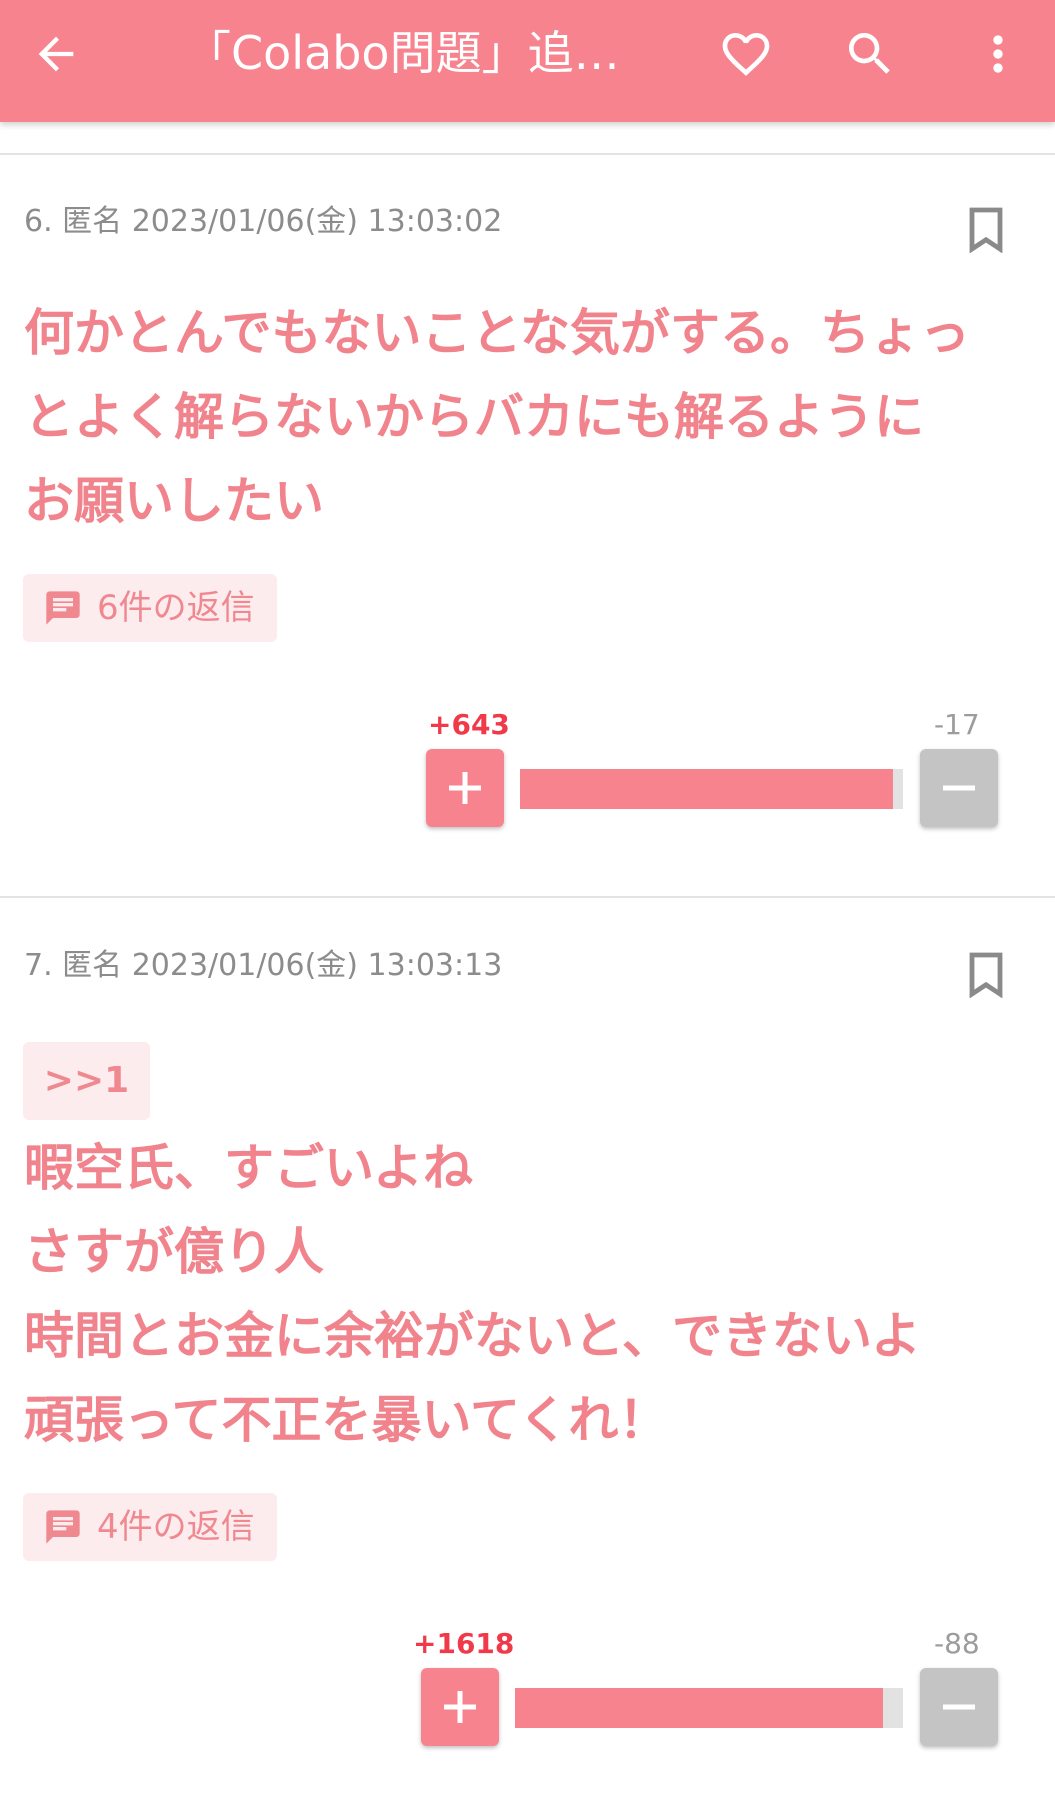  I want to click on more-vert-icon, so click(998, 54).